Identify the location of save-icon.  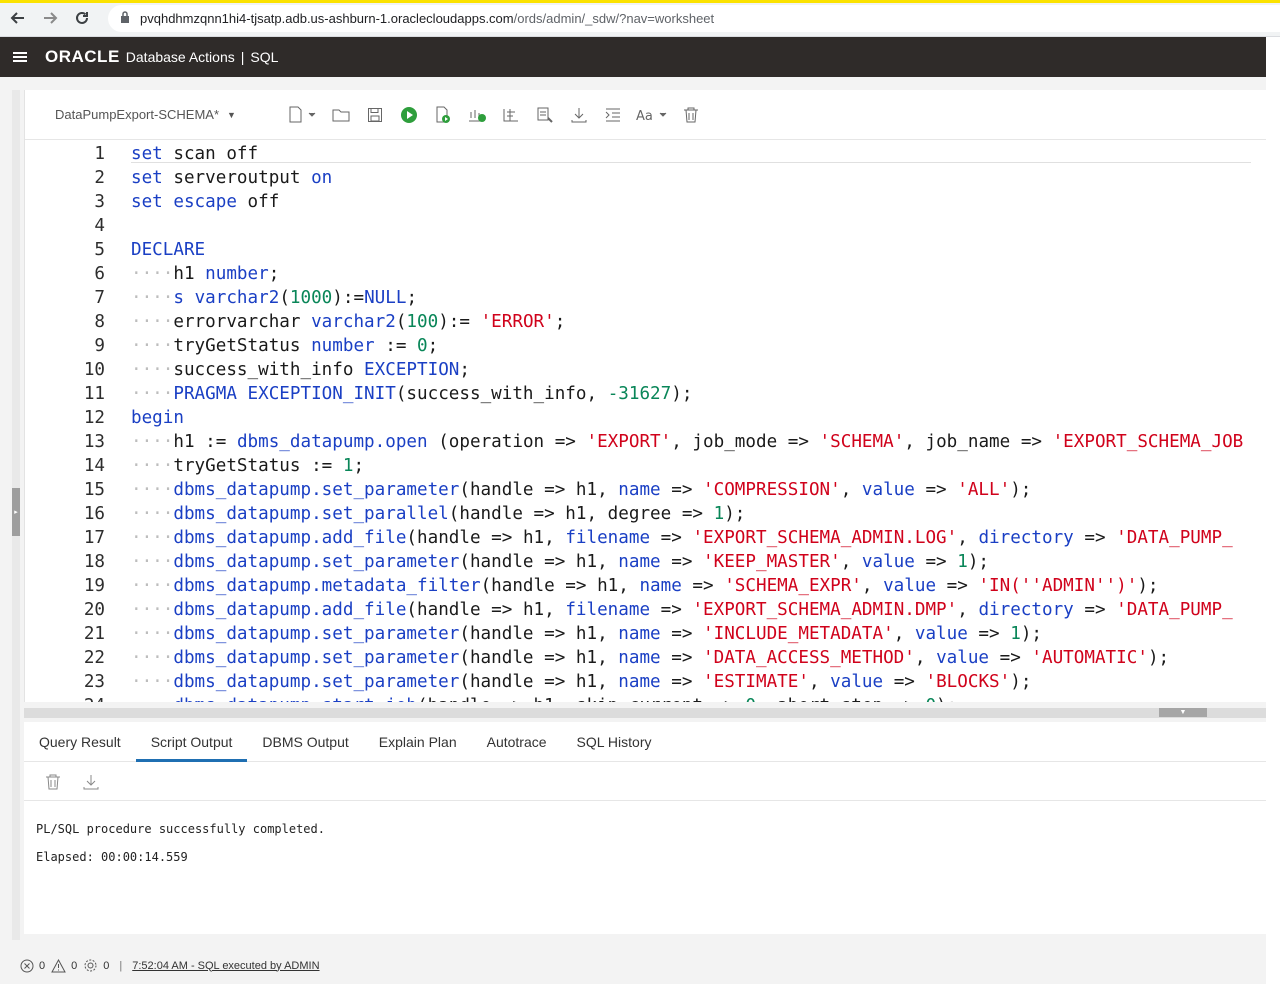
(375, 115).